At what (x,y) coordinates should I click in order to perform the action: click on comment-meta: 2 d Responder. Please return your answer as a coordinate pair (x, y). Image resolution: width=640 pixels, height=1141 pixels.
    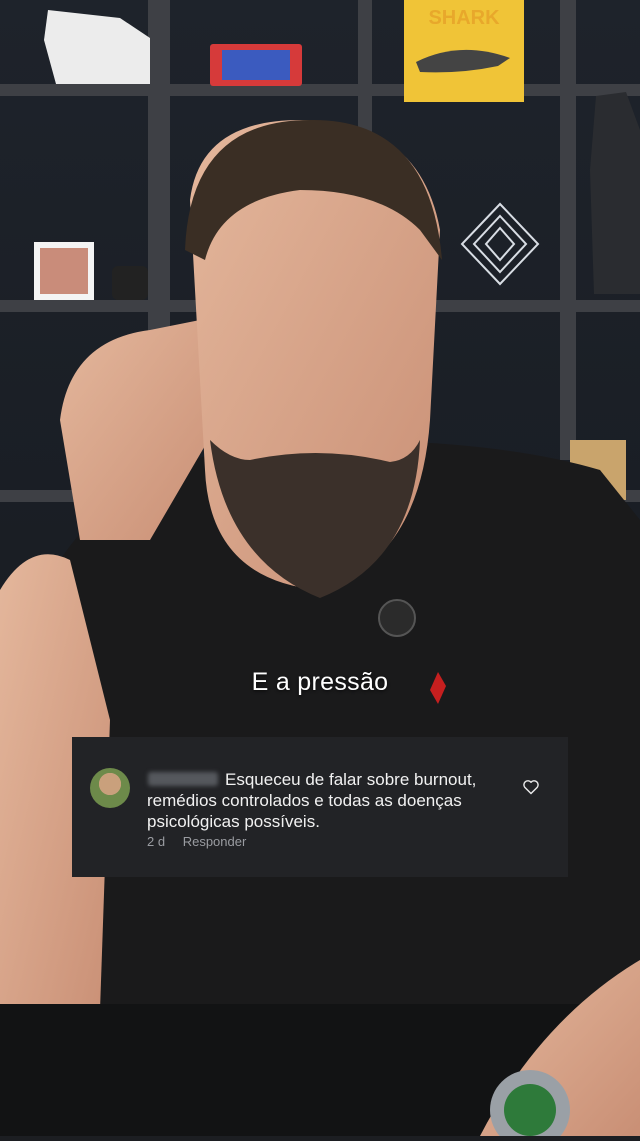
    Looking at the image, I should click on (203, 841).